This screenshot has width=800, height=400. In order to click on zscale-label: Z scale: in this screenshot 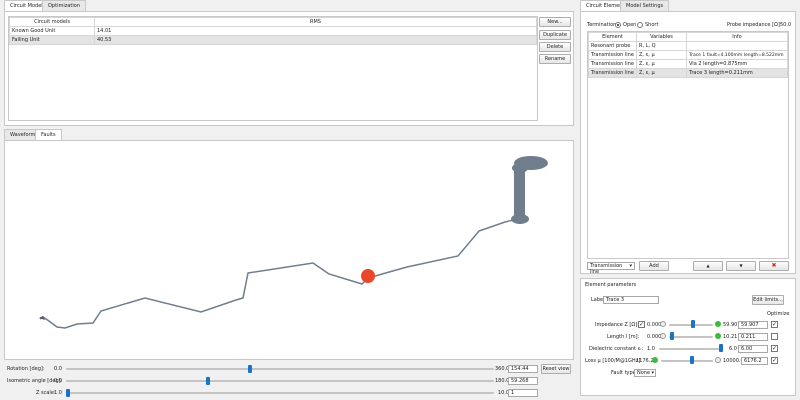, I will do `click(46, 393)`.